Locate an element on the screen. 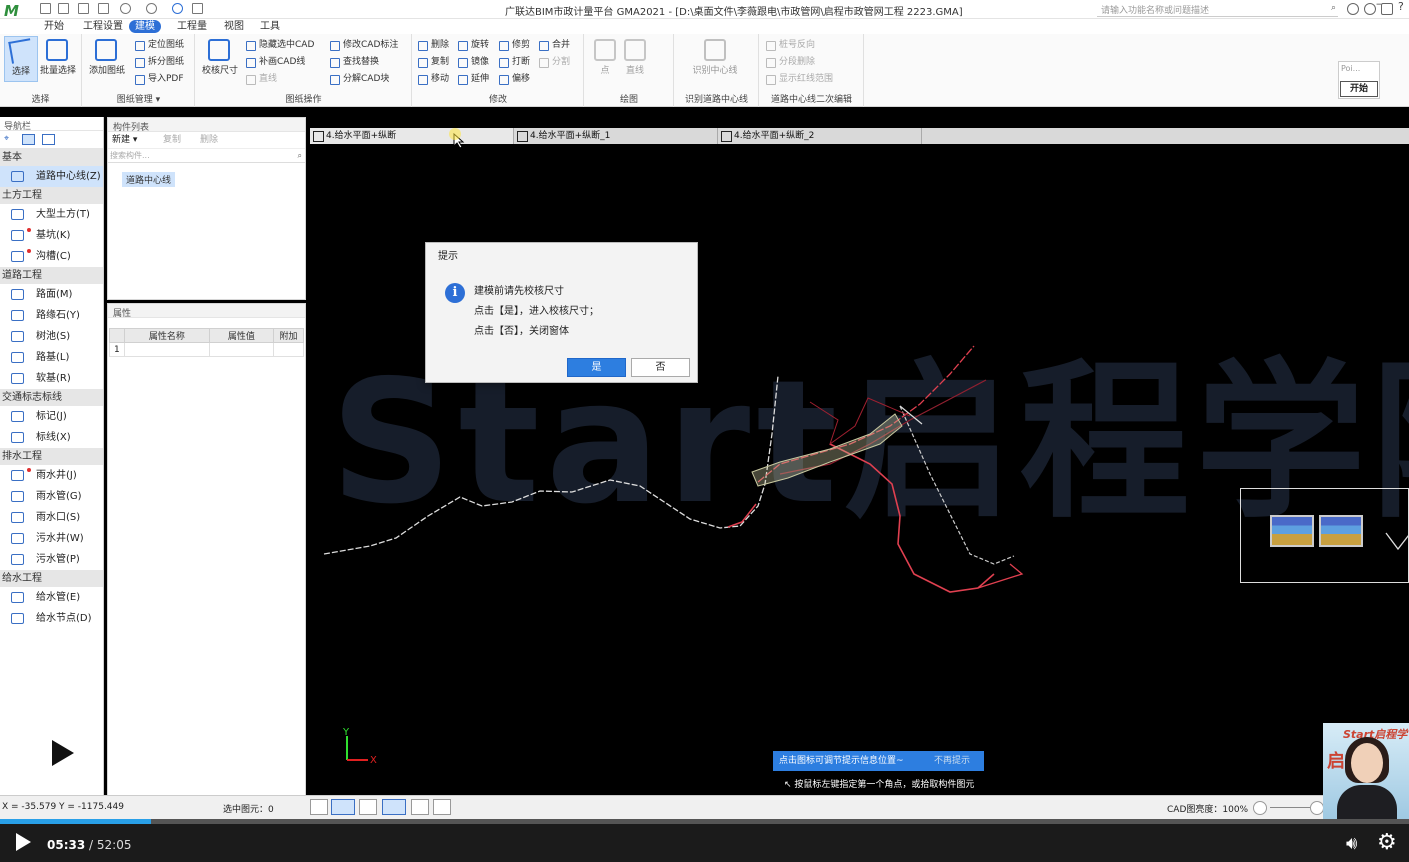  headset-icon is located at coordinates (1370, 9).